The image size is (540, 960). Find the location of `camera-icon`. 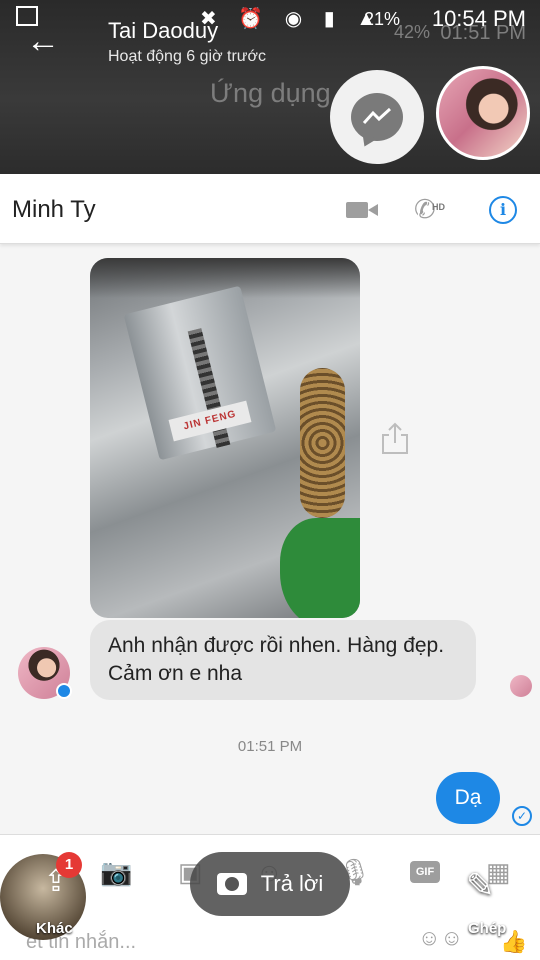

camera-icon is located at coordinates (231, 884).